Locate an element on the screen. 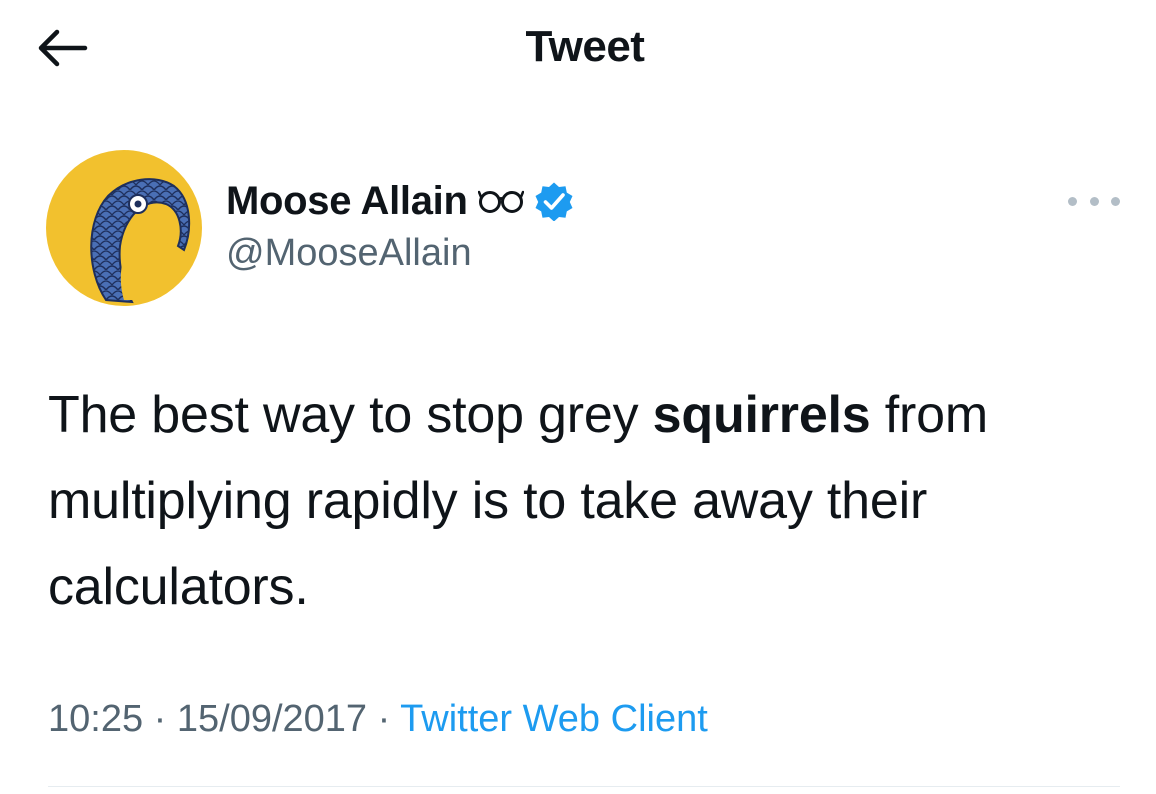 The height and width of the screenshot is (794, 1156). display-name: Moose Allain is located at coordinates (347, 201).